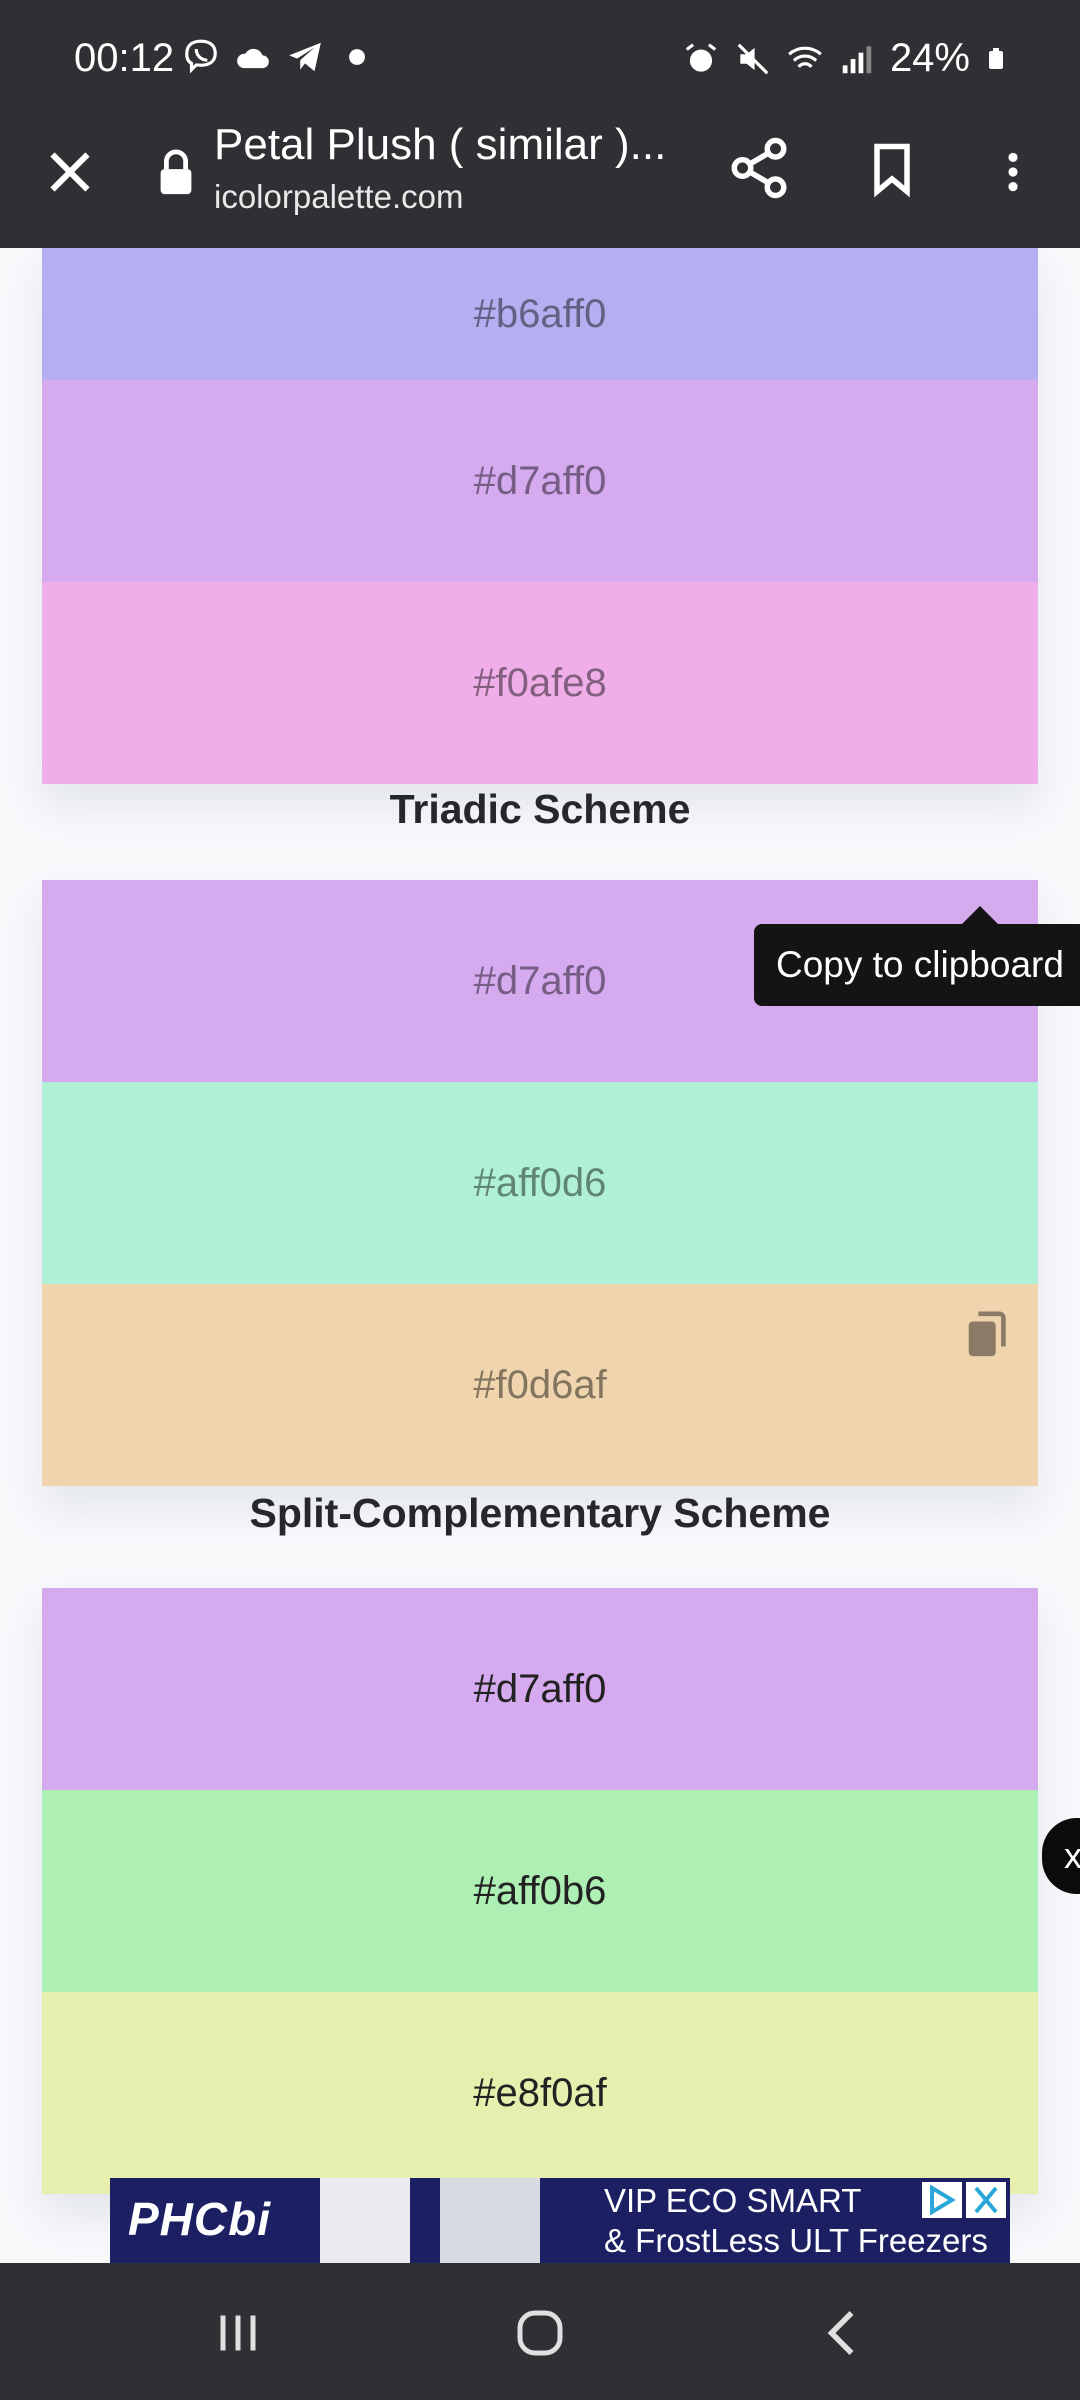 The image size is (1080, 2400). What do you see at coordinates (540, 809) in the screenshot?
I see `triadic-scheme-title: Triadic Scheme` at bounding box center [540, 809].